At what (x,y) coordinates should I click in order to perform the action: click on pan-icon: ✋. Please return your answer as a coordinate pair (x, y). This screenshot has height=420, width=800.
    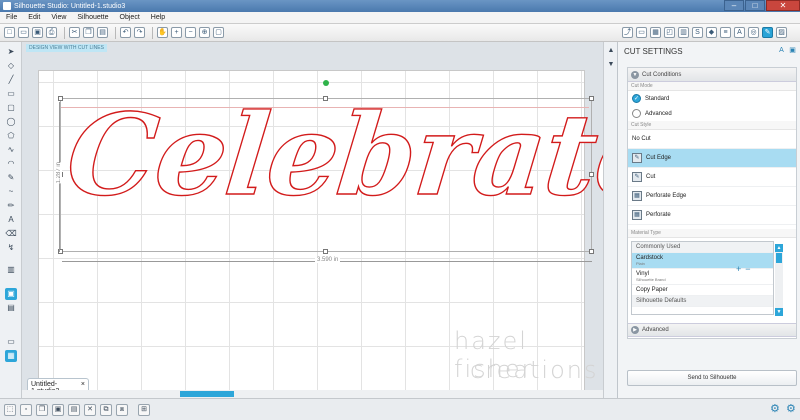
    Looking at the image, I should click on (162, 32).